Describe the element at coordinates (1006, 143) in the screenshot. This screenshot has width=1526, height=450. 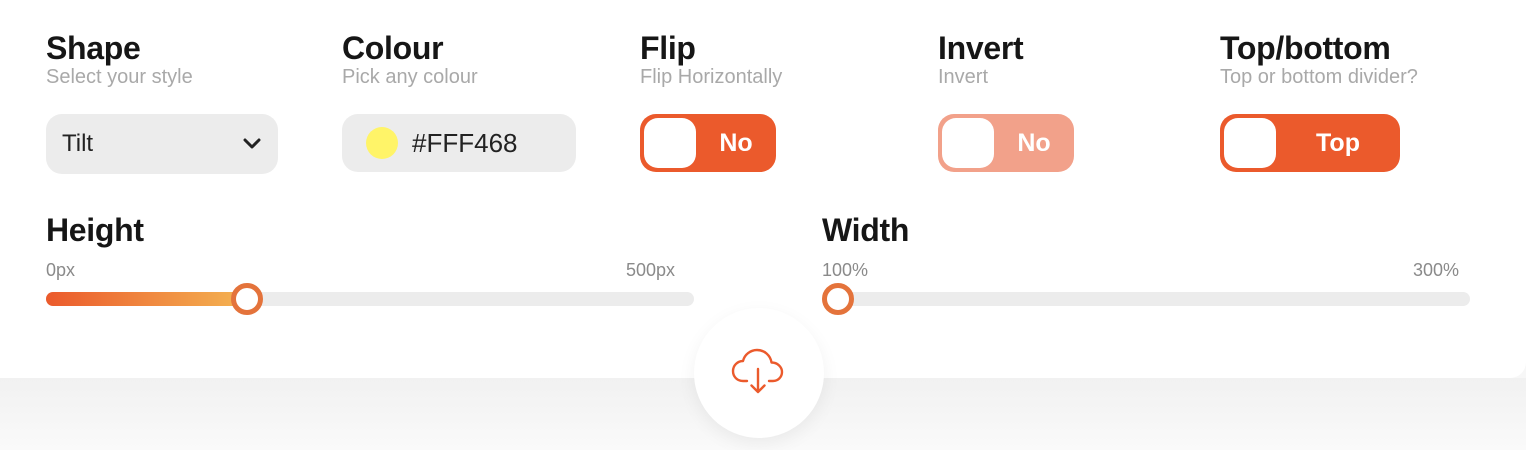
I see `invert-toggle: No` at that location.